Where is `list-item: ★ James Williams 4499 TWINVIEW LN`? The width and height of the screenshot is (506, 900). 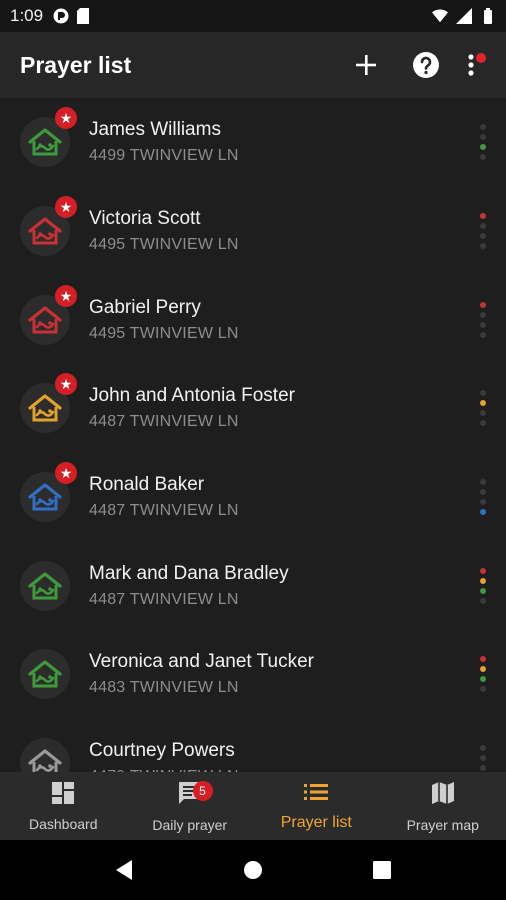 list-item: ★ James Williams 4499 TWINVIEW LN is located at coordinates (253, 142).